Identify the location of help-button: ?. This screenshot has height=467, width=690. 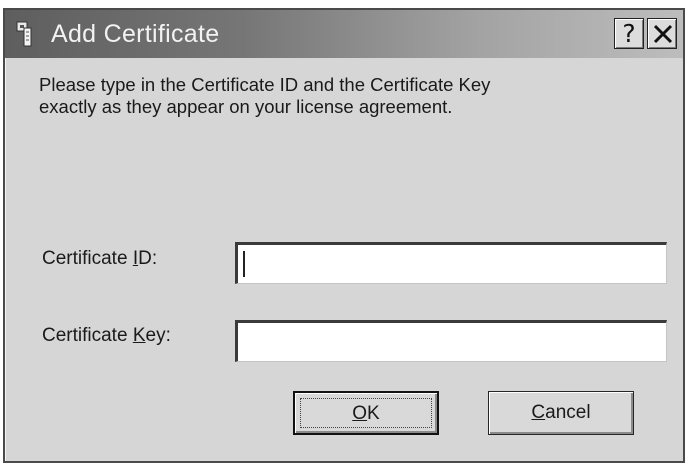
(629, 33).